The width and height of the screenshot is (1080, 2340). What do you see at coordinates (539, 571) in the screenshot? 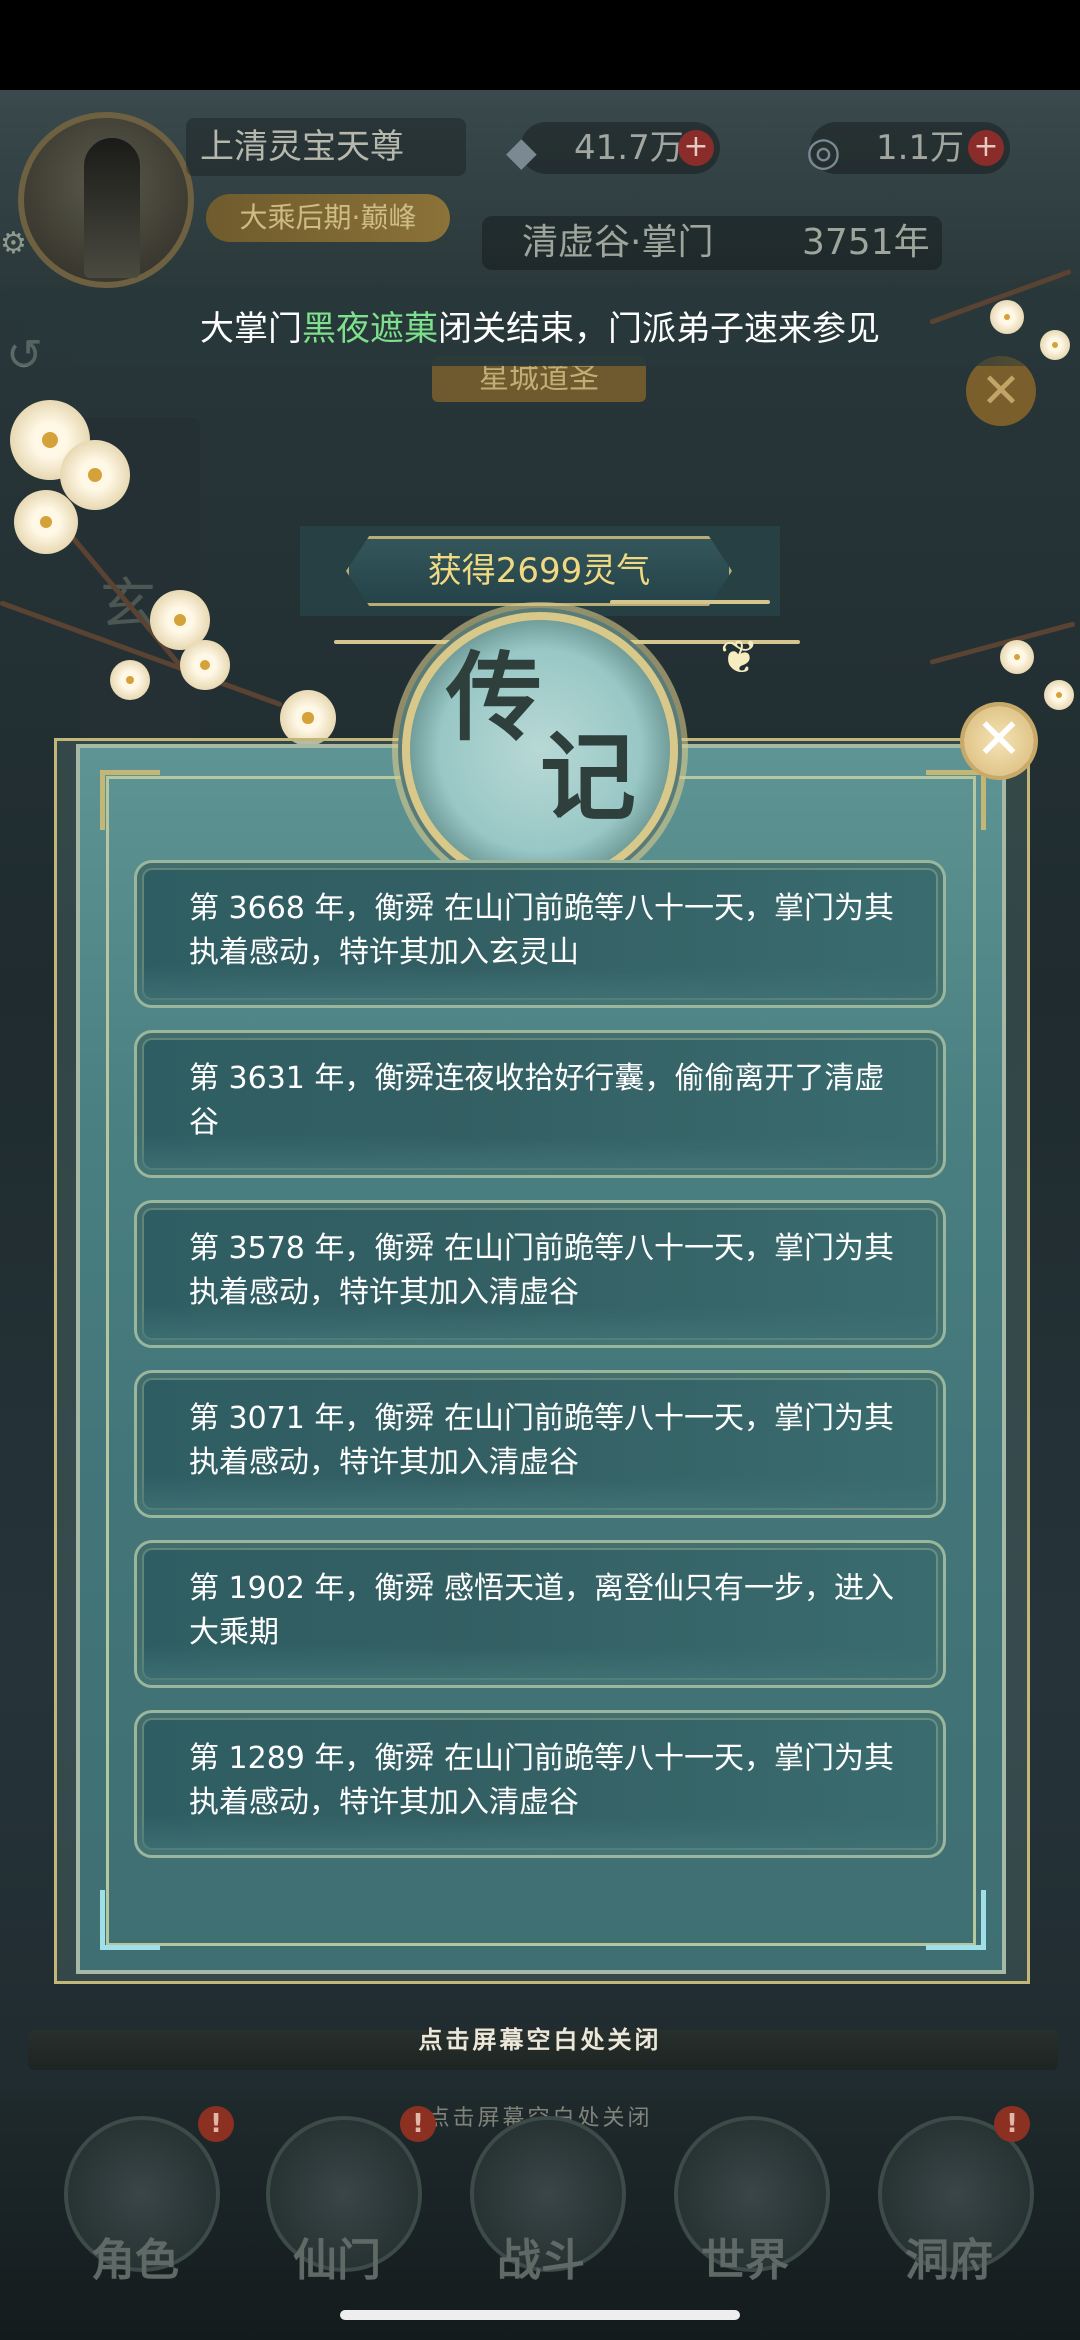
I see `reward-label: 获得2699灵气` at bounding box center [539, 571].